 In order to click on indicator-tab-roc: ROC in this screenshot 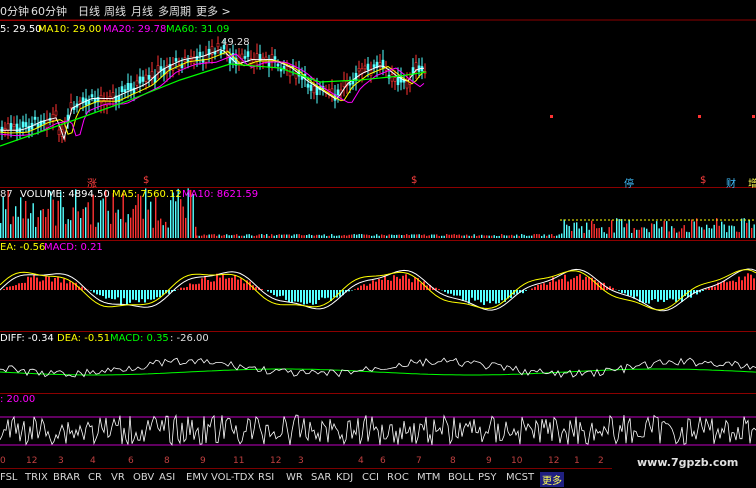, I will do `click(398, 477)`.